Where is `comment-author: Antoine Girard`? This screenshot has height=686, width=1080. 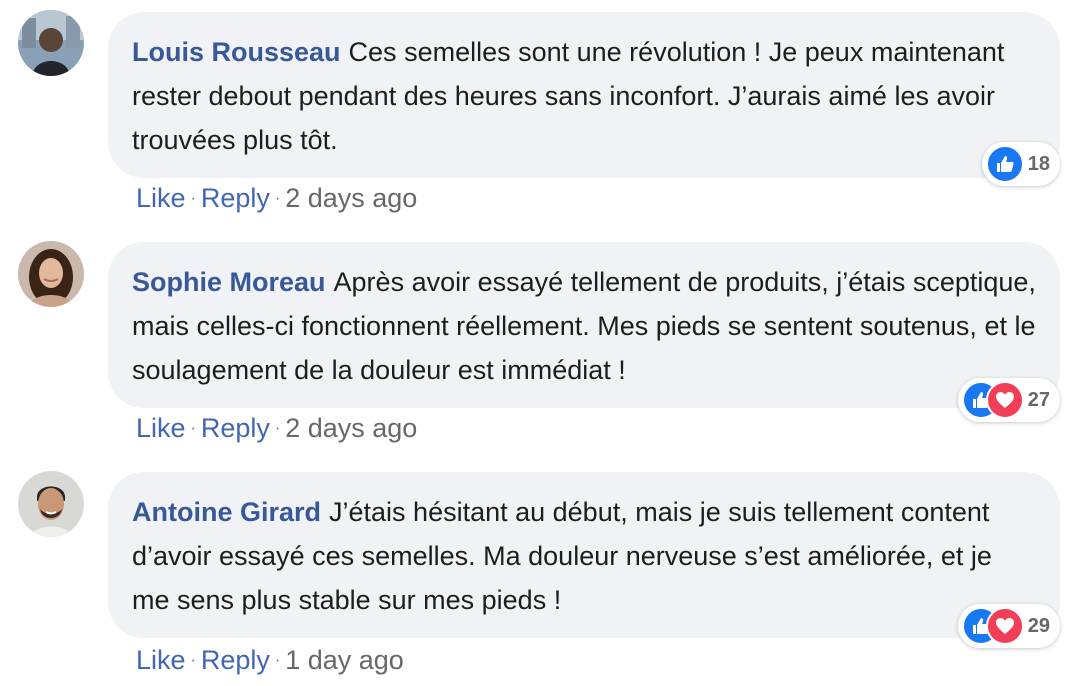
comment-author: Antoine Girard is located at coordinates (226, 512).